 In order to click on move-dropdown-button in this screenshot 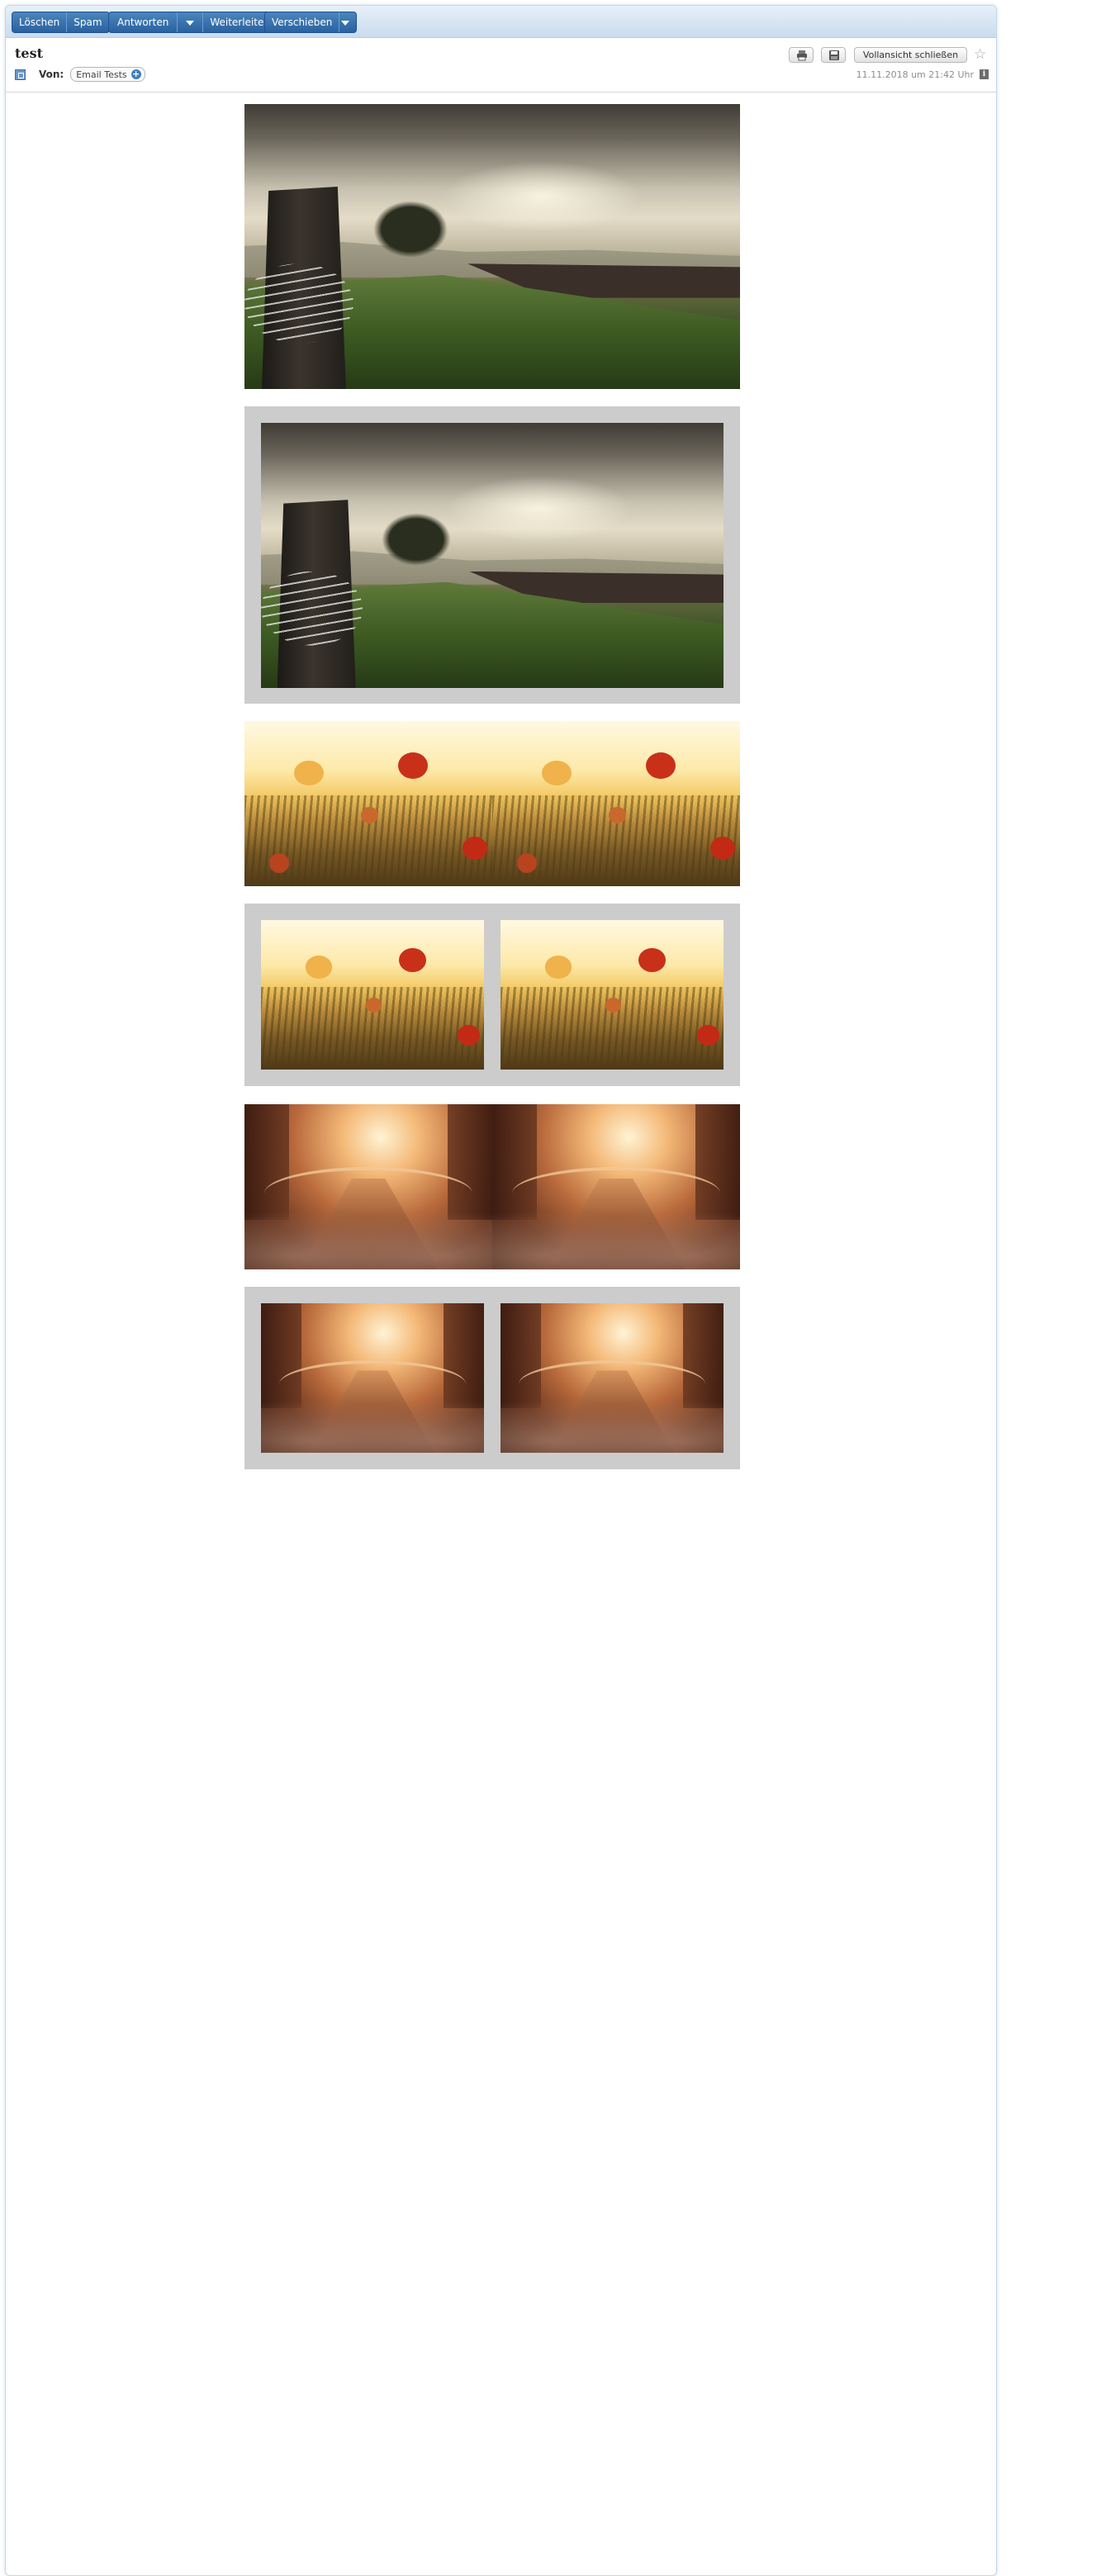, I will do `click(347, 22)`.